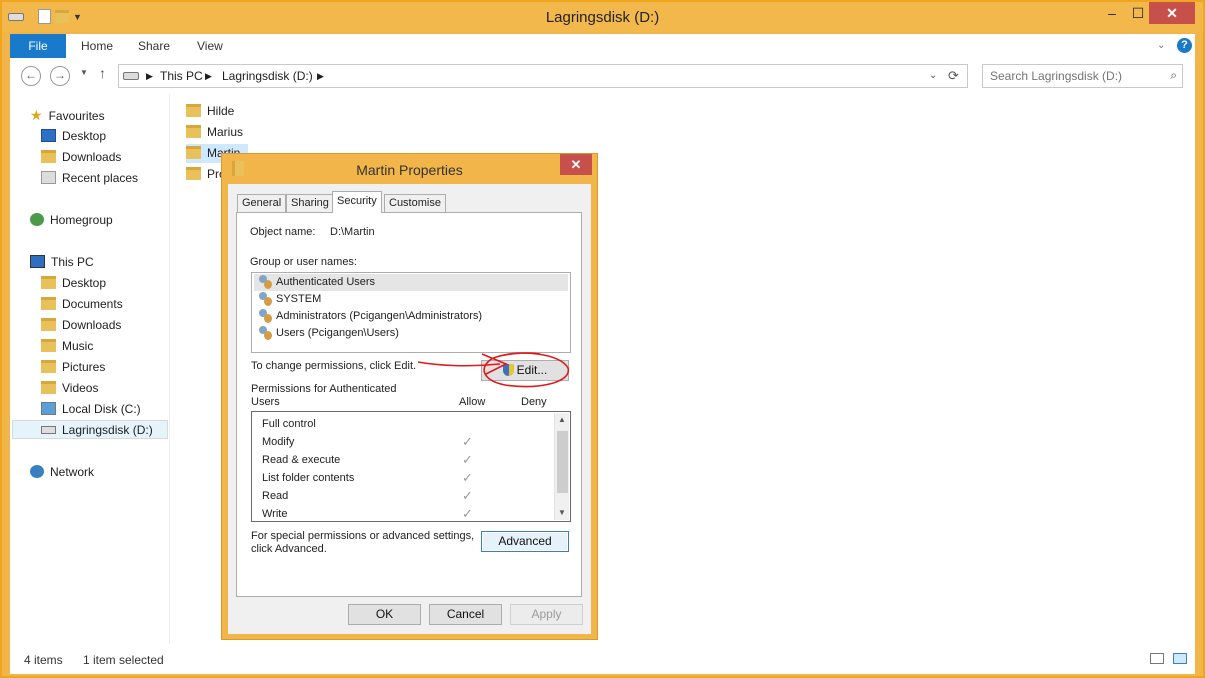 The width and height of the screenshot is (1205, 678). Describe the element at coordinates (60, 76) in the screenshot. I see `forward-button: →` at that location.